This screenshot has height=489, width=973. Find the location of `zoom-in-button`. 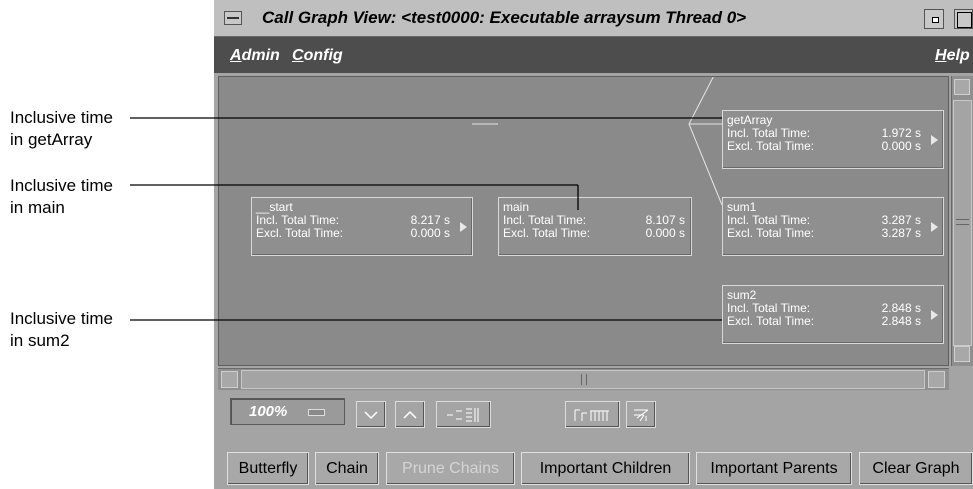

zoom-in-button is located at coordinates (410, 414).